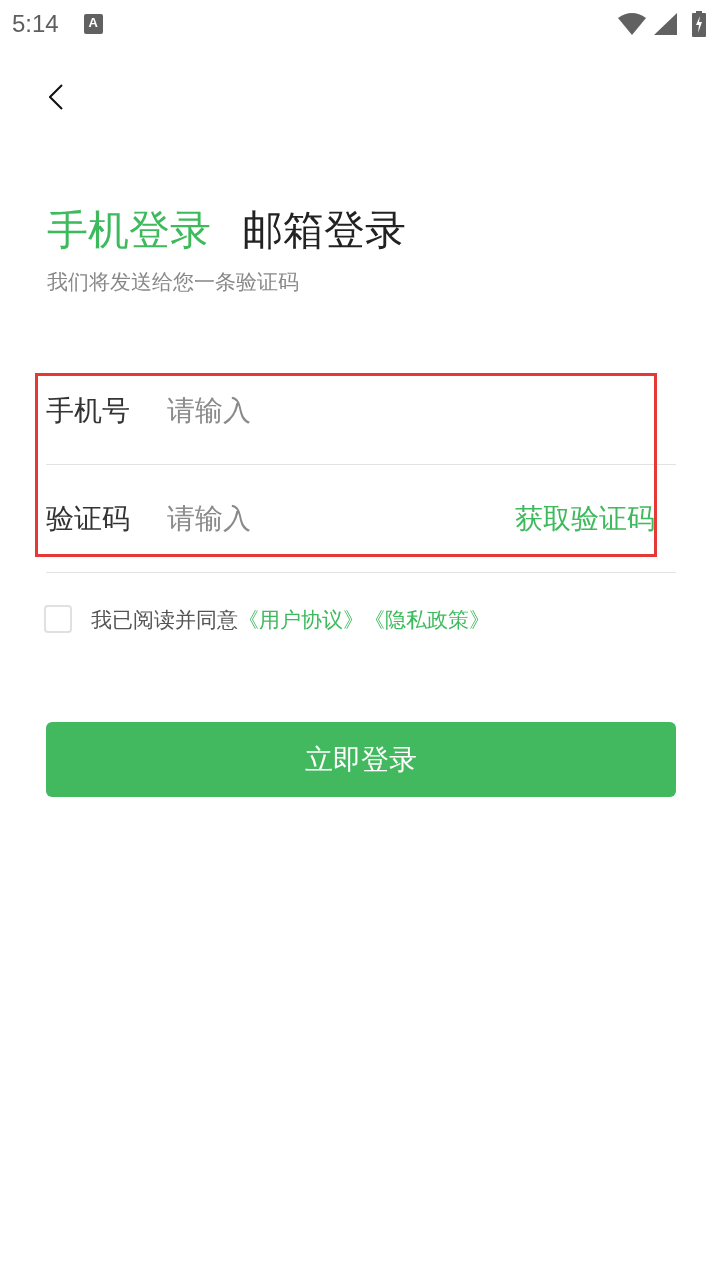  I want to click on status-time: 5:14, so click(35, 24).